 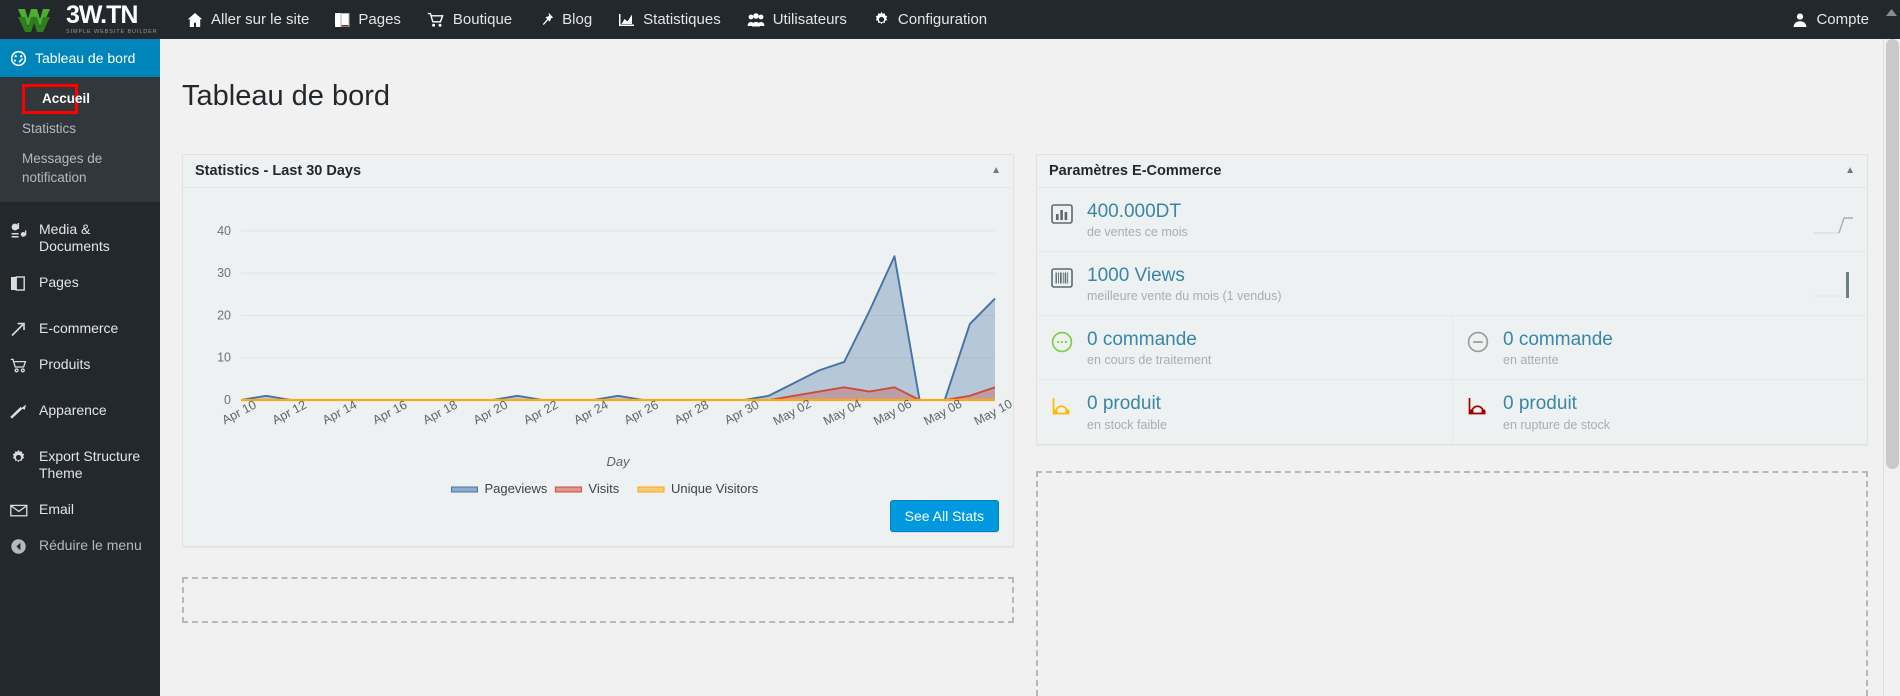 What do you see at coordinates (1830, 19) in the screenshot?
I see `adminbar-item-compte: Compte` at bounding box center [1830, 19].